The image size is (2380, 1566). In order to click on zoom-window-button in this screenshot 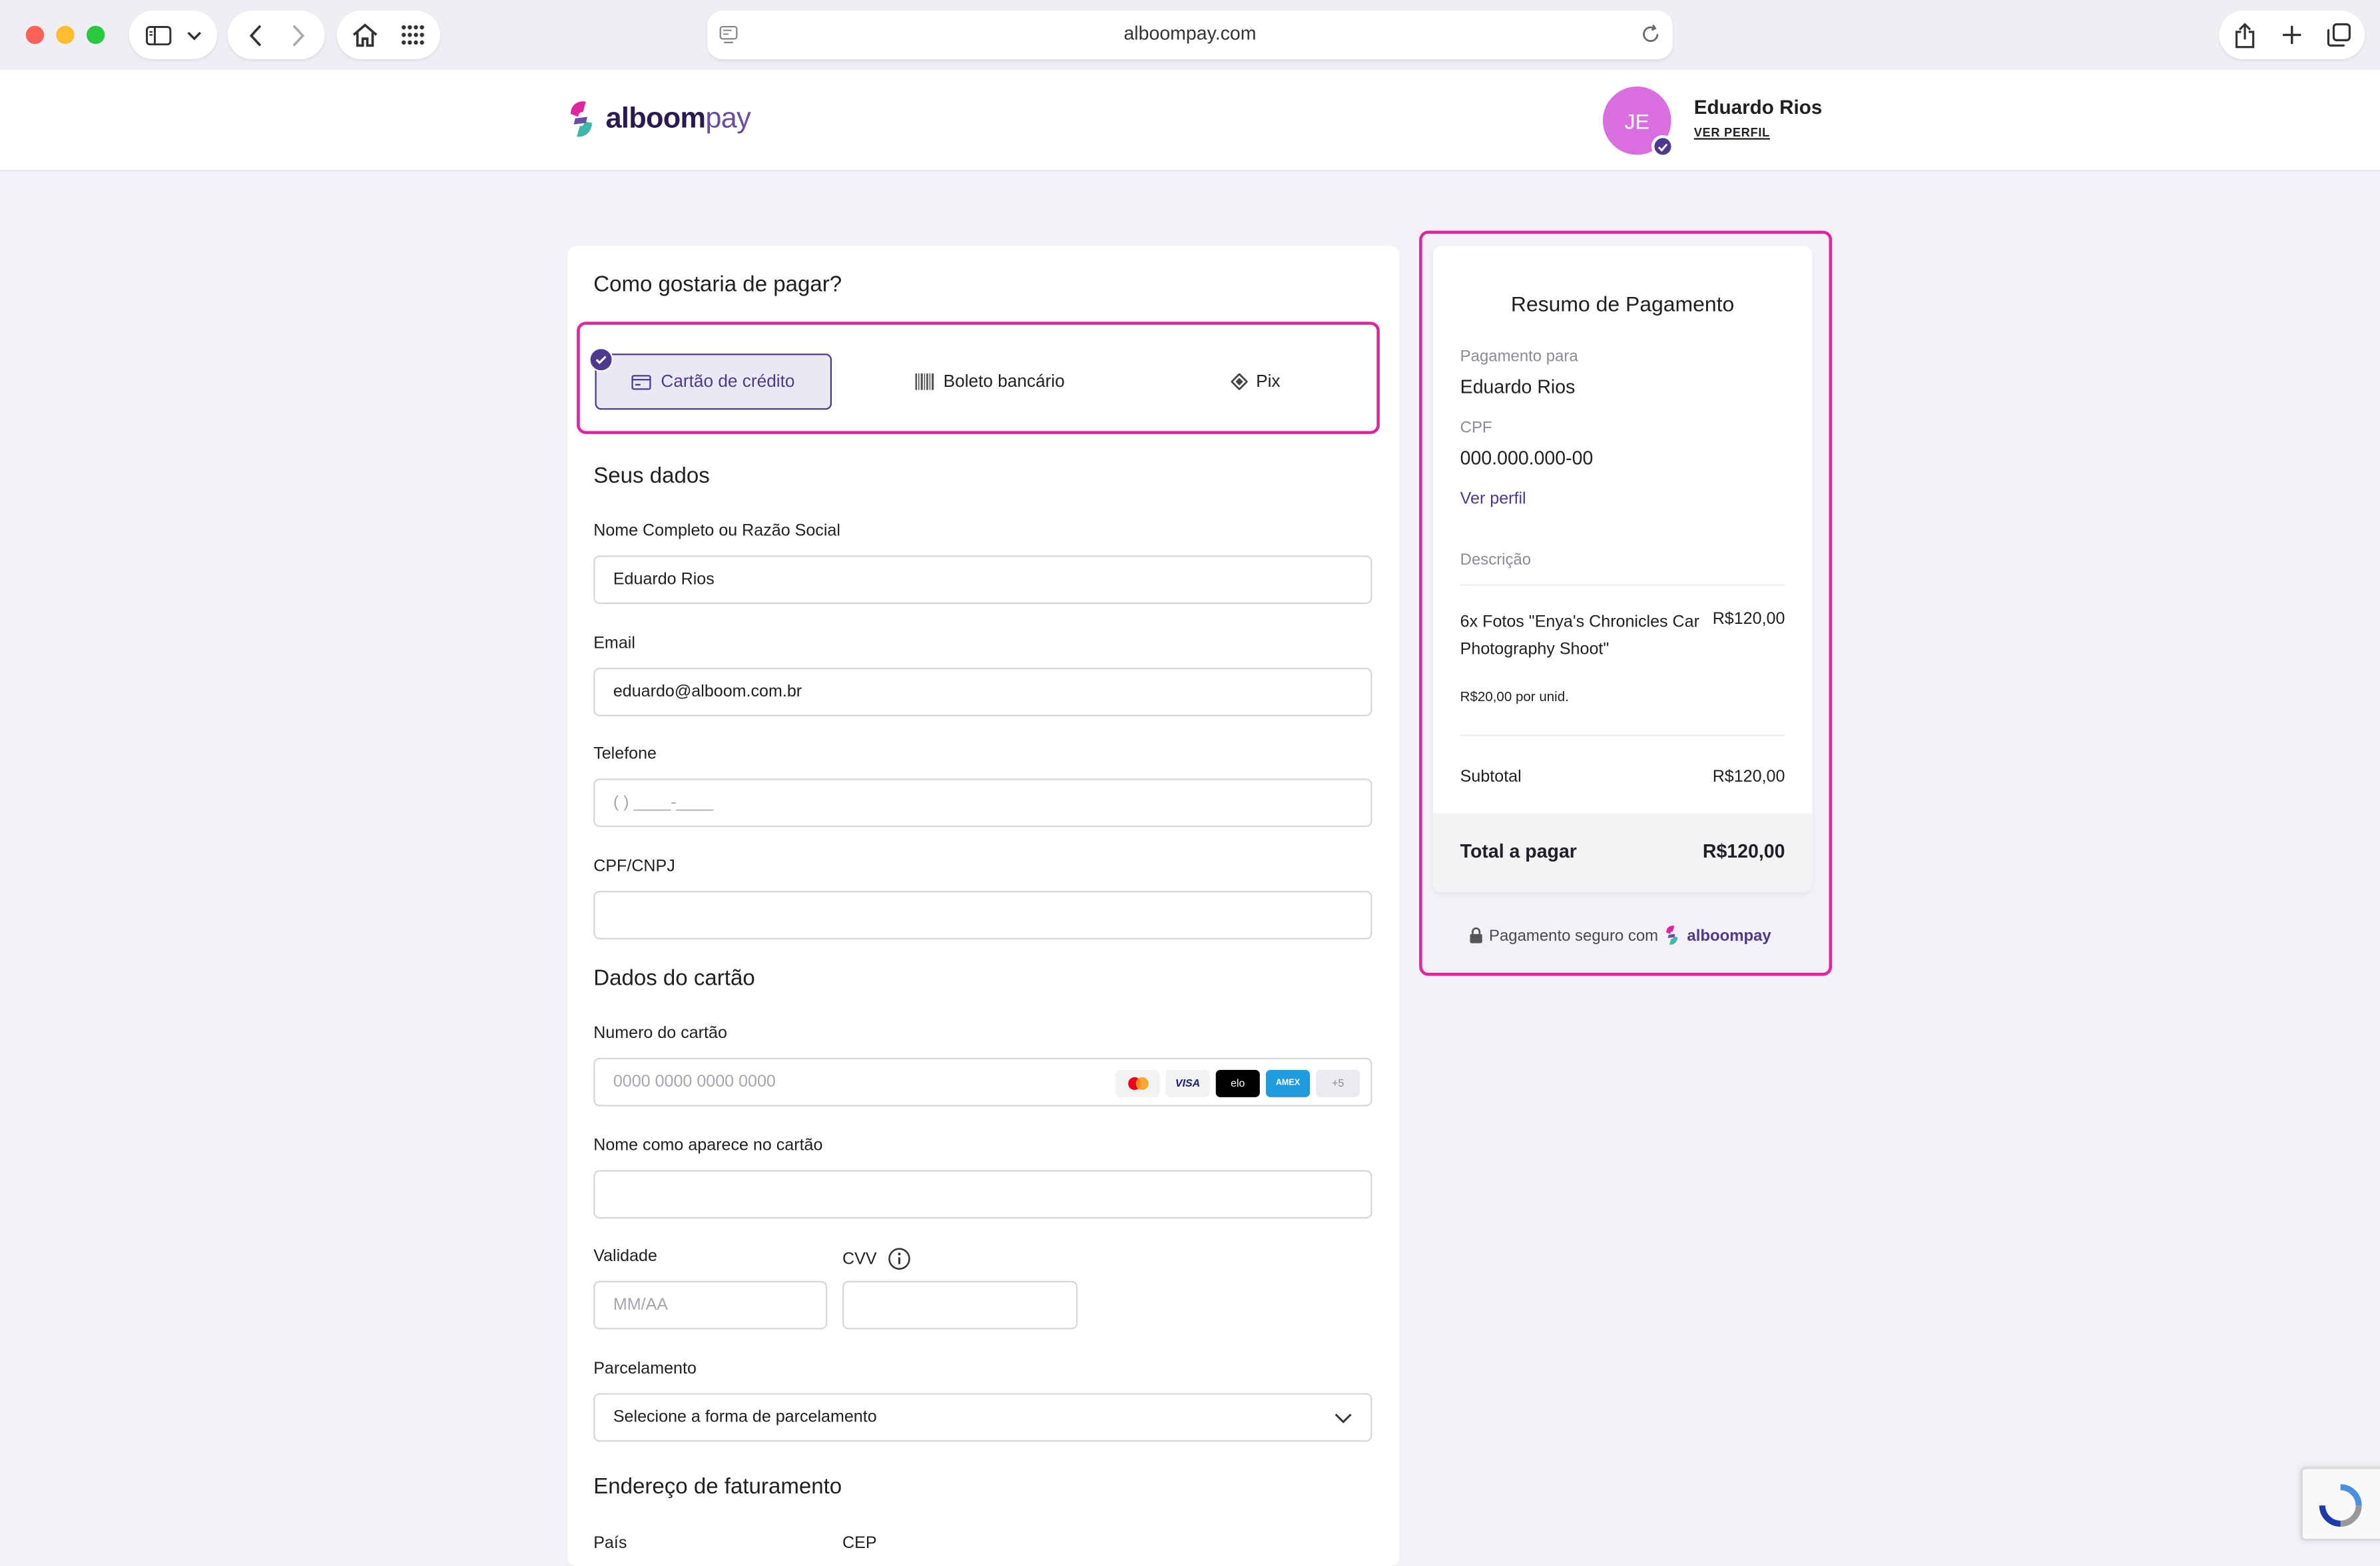, I will do `click(96, 35)`.